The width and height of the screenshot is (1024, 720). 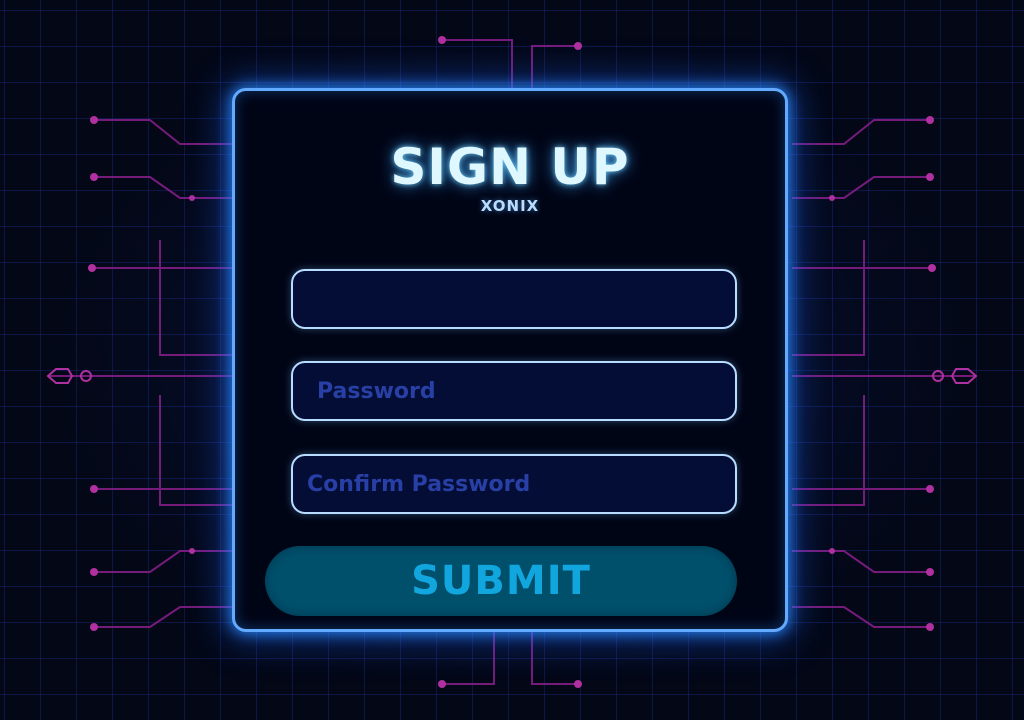 I want to click on username-field, so click(x=514, y=299).